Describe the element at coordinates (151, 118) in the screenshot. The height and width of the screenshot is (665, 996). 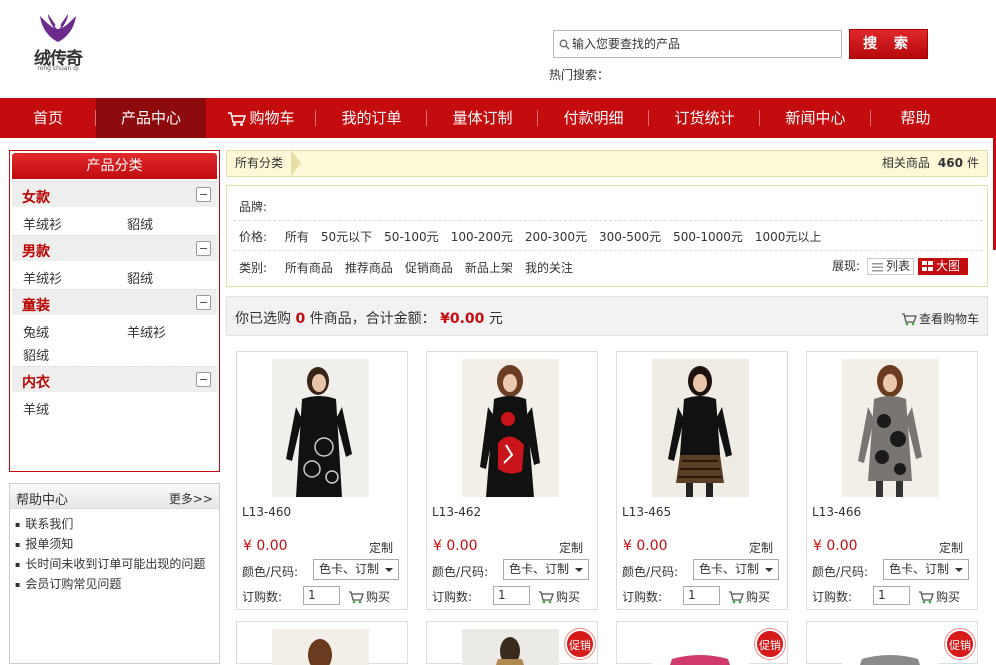
I see `nav-products: 产品中心` at that location.